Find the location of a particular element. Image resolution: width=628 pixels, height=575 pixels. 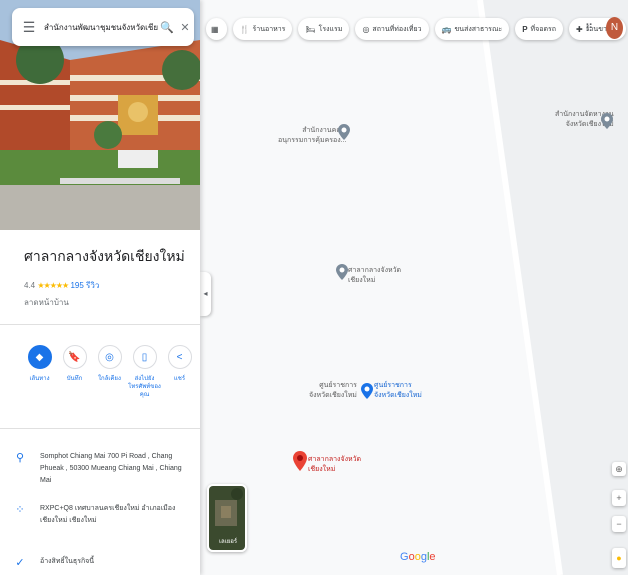

street-view-button: ● is located at coordinates (619, 558).